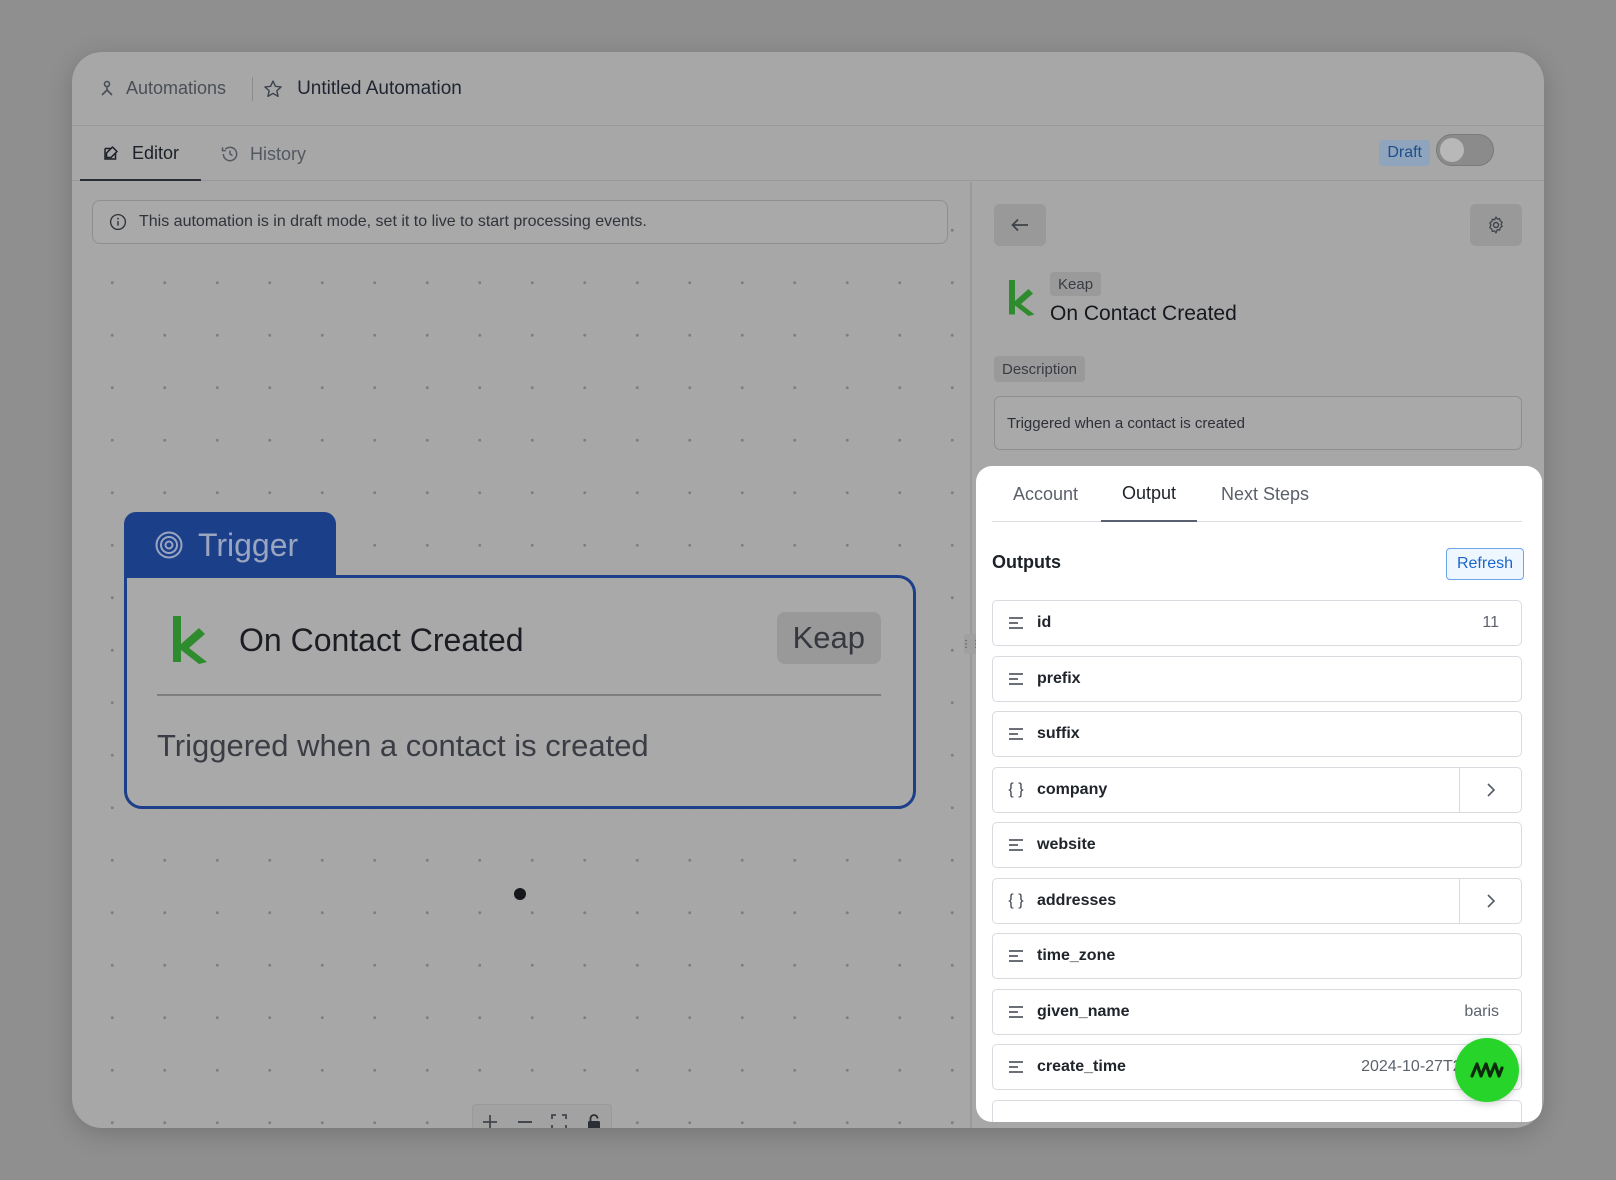 Image resolution: width=1616 pixels, height=1180 pixels. Describe the element at coordinates (403, 745) in the screenshot. I see `trigger-node-description: Triggered when a contact is created` at that location.